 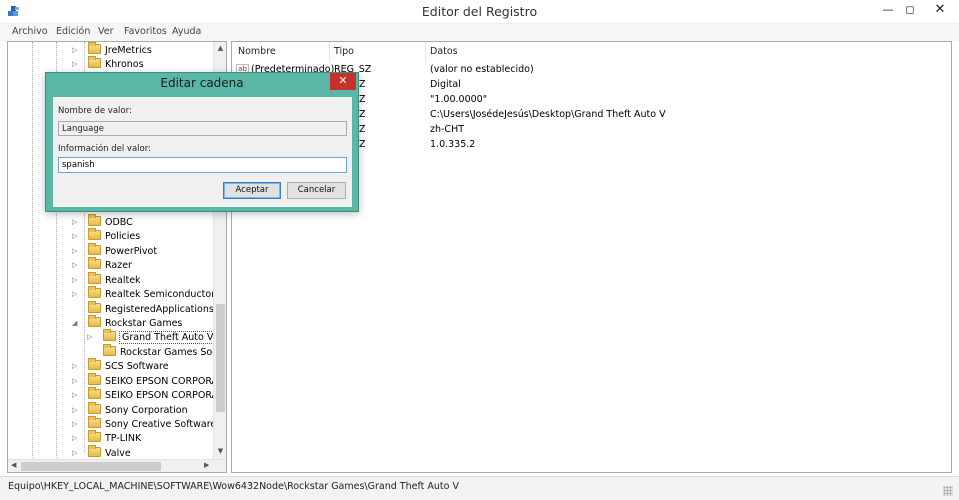 I want to click on menu-edicion: Edición, so click(x=73, y=31).